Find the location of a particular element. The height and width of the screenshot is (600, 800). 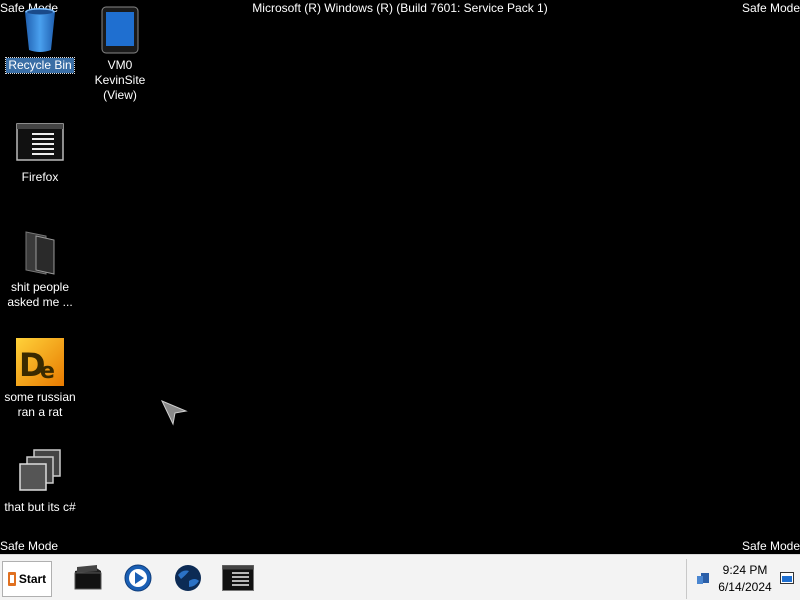

desktop-icon-label: some russian is located at coordinates (40, 397).